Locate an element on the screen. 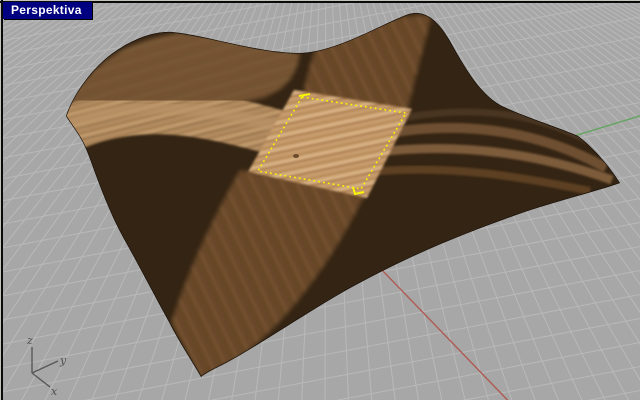  viewport-border-left is located at coordinates (2, 200).